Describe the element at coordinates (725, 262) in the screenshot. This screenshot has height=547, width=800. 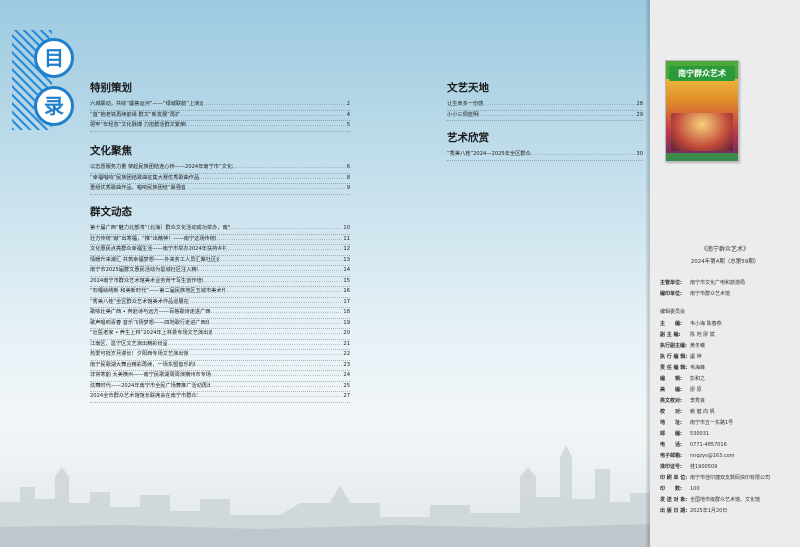
I see `magazine-issue: 2024年第4期（总第59期）` at that location.